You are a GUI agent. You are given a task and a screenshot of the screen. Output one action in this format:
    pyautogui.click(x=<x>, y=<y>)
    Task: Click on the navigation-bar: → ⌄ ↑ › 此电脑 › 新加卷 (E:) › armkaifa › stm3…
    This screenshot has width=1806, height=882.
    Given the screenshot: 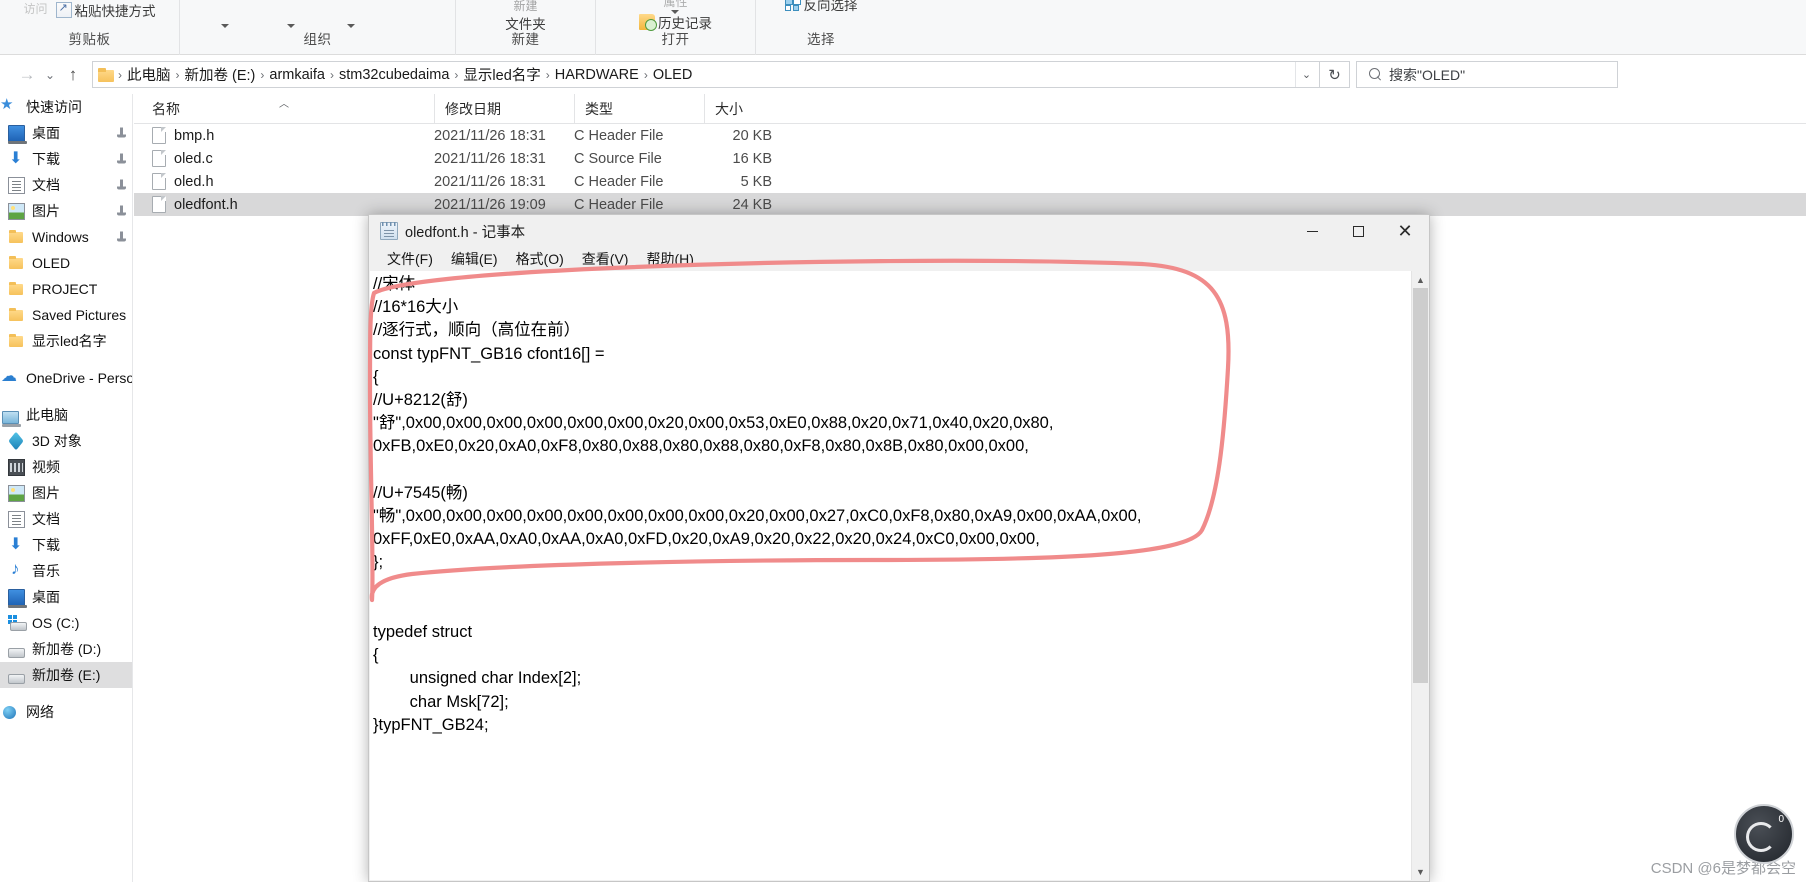 What is the action you would take?
    pyautogui.click(x=903, y=74)
    